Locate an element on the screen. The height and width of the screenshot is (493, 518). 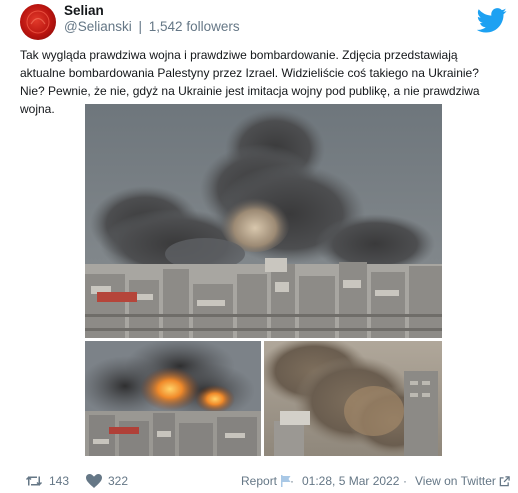
tweet-timestamp: 01:28, 5 Mar 2022 is located at coordinates (350, 481).